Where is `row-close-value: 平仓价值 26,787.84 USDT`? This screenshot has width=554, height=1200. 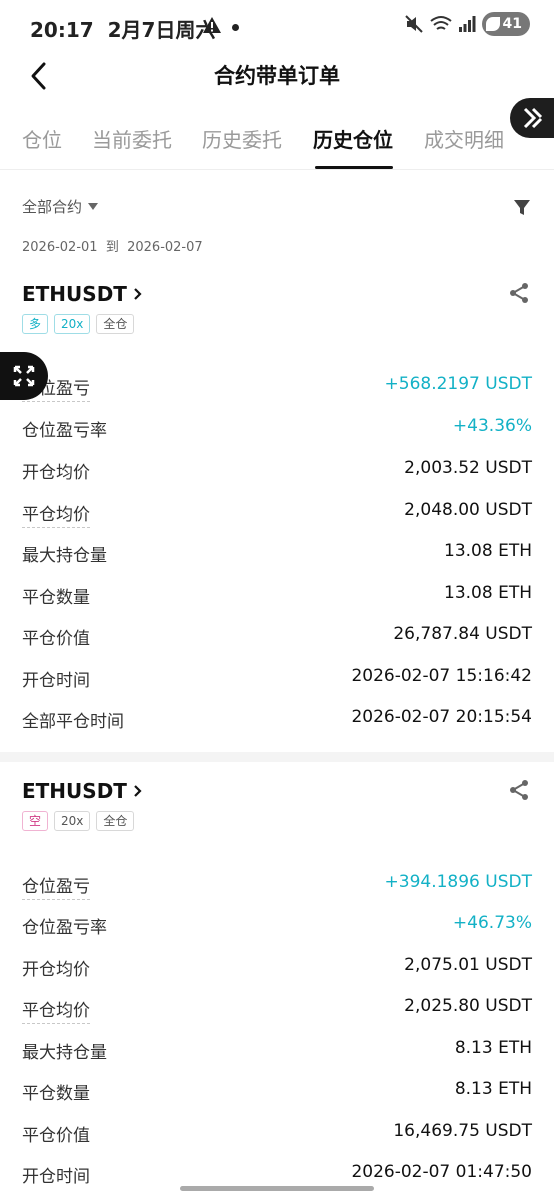 row-close-value: 平仓价值 26,787.84 USDT is located at coordinates (277, 636).